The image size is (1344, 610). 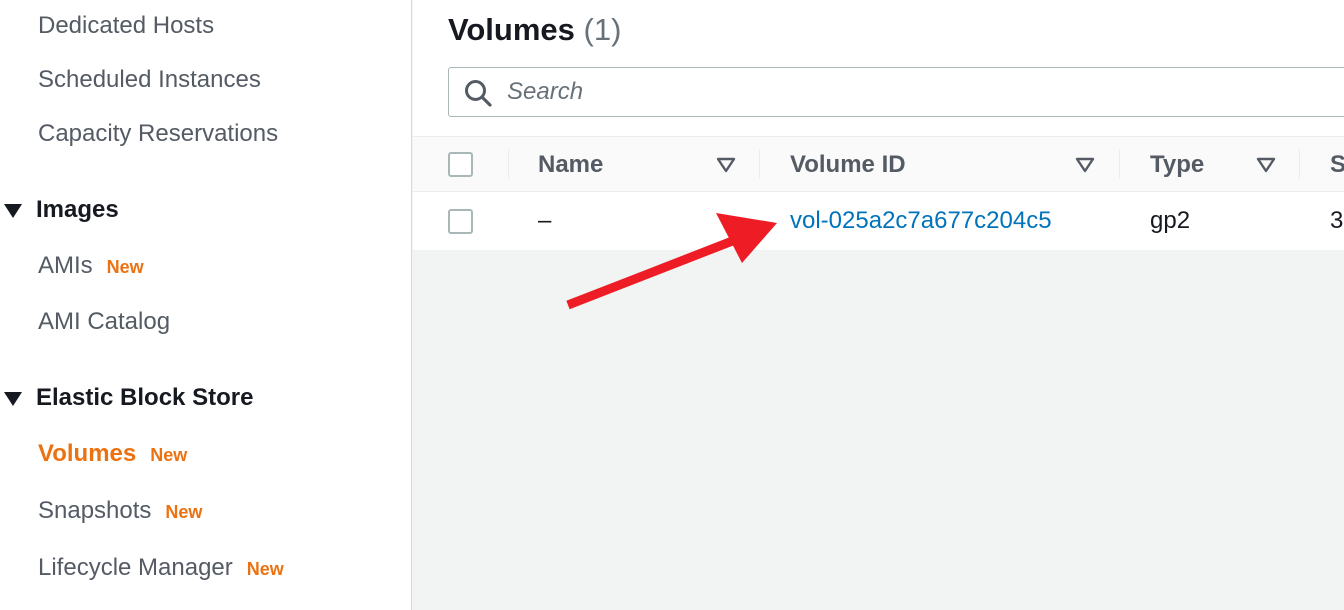 What do you see at coordinates (65, 265) in the screenshot?
I see `sidebar-item-label: AMIs` at bounding box center [65, 265].